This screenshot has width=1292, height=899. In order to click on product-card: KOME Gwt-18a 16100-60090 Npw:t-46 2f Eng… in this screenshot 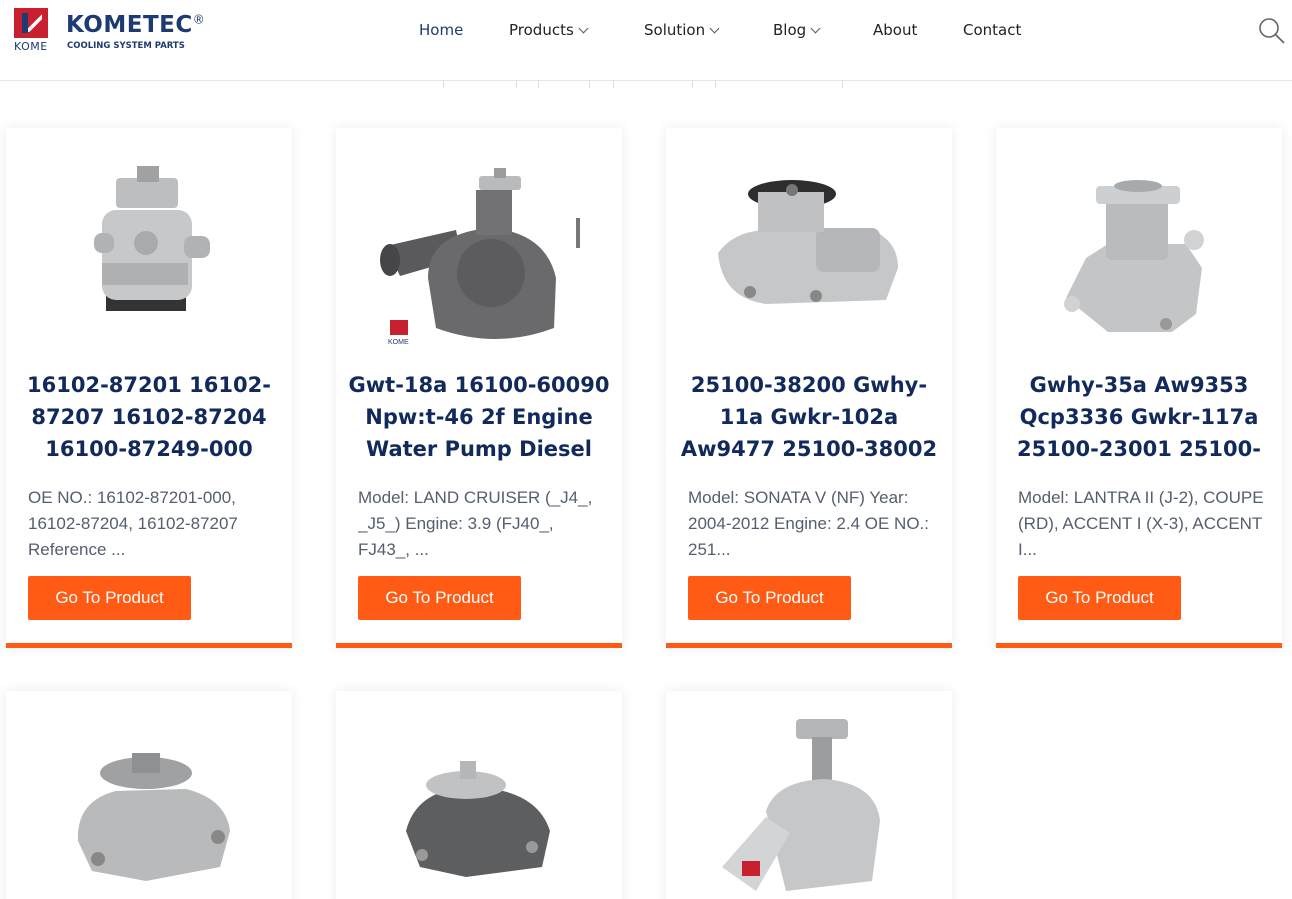, I will do `click(479, 388)`.